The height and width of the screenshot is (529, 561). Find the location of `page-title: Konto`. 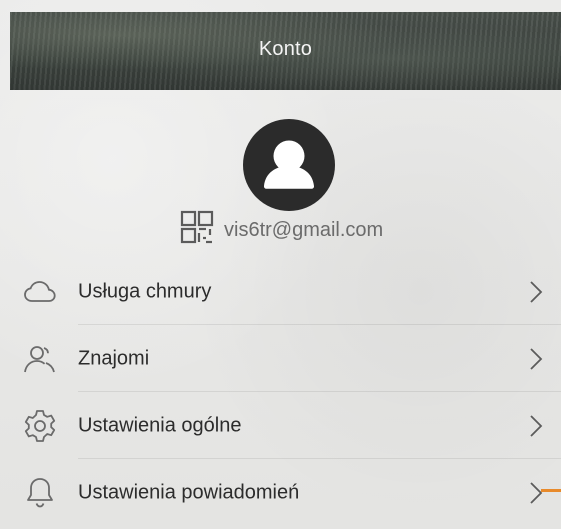

page-title: Konto is located at coordinates (285, 48).